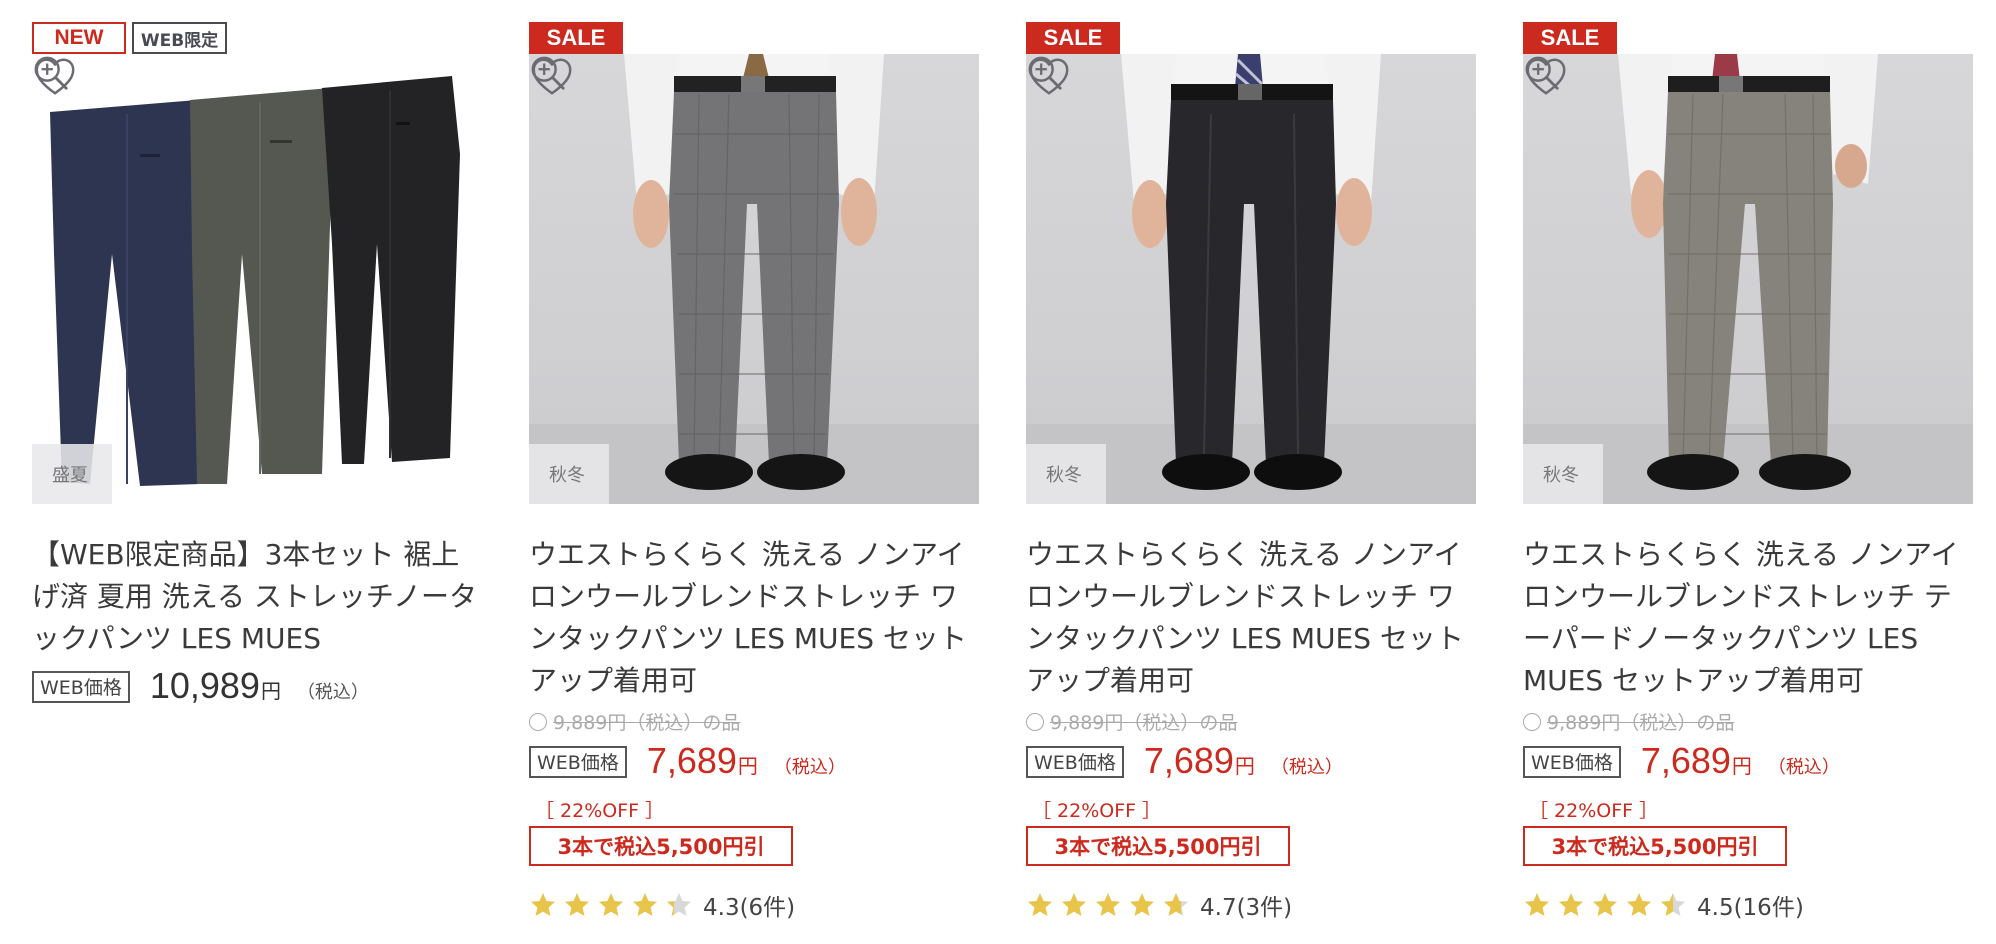 Image resolution: width=1996 pixels, height=944 pixels. Describe the element at coordinates (129, 38) in the screenshot. I see `badge-row: NEW WEB限定` at that location.